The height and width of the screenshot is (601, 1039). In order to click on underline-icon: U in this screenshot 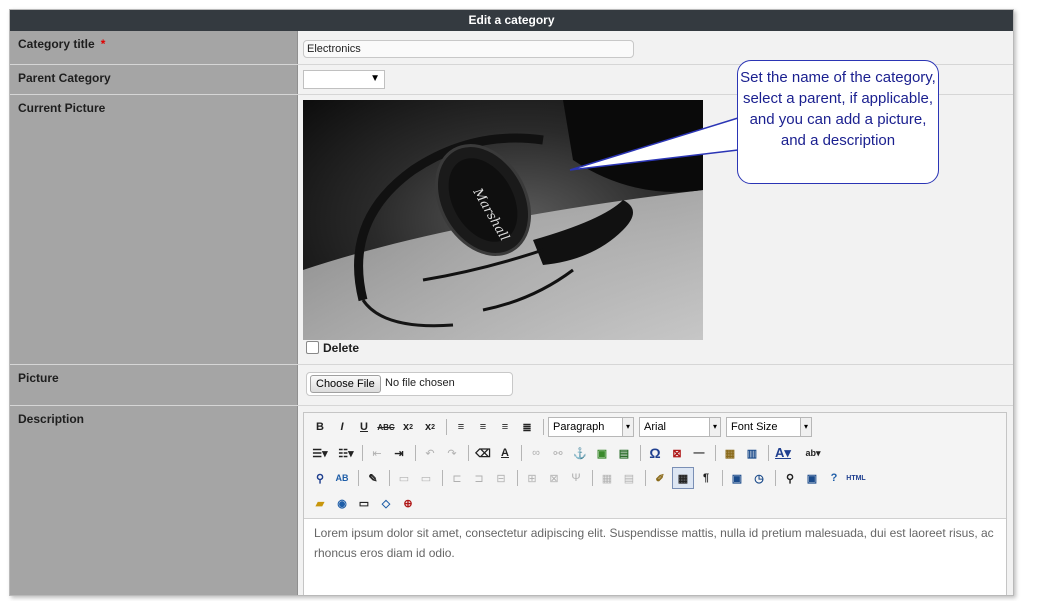, I will do `click(364, 427)`.